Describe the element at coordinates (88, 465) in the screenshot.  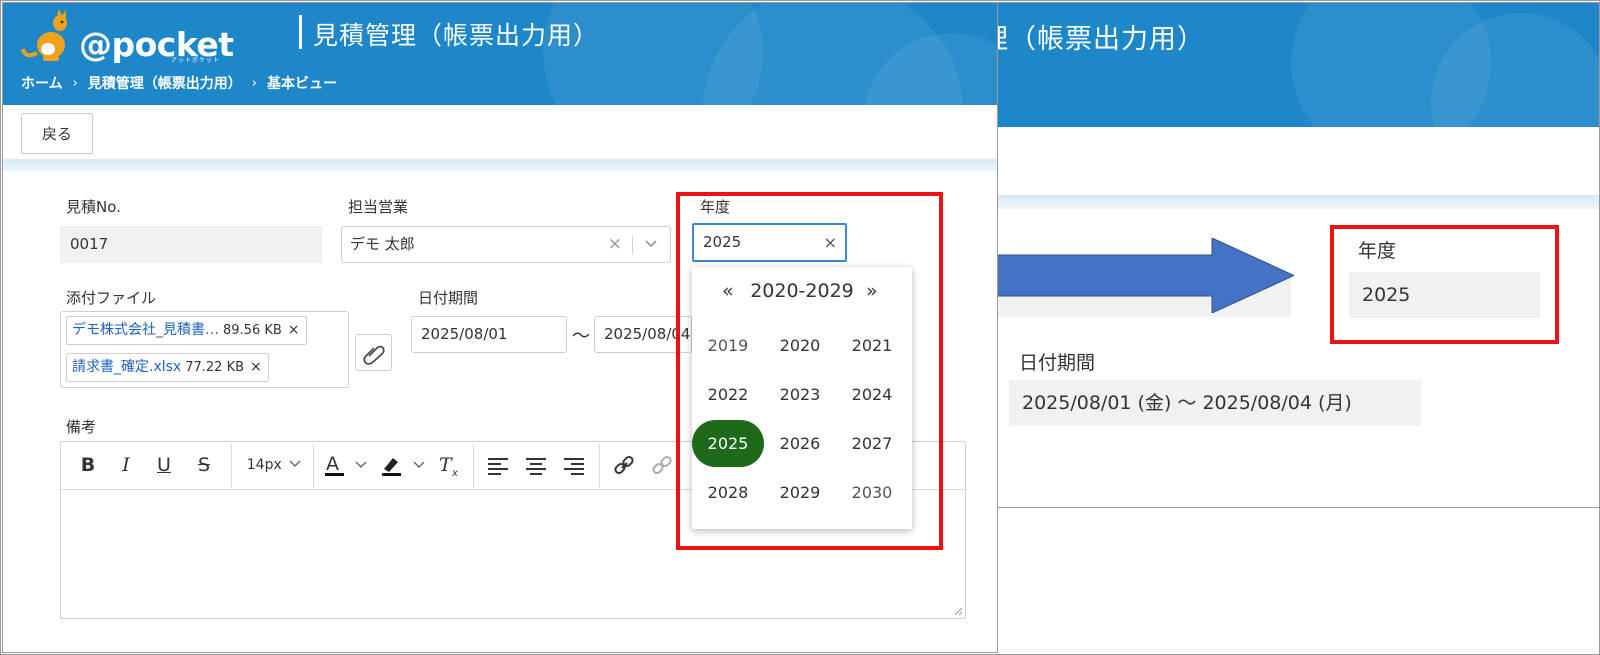
I see `bold-icon: B` at that location.